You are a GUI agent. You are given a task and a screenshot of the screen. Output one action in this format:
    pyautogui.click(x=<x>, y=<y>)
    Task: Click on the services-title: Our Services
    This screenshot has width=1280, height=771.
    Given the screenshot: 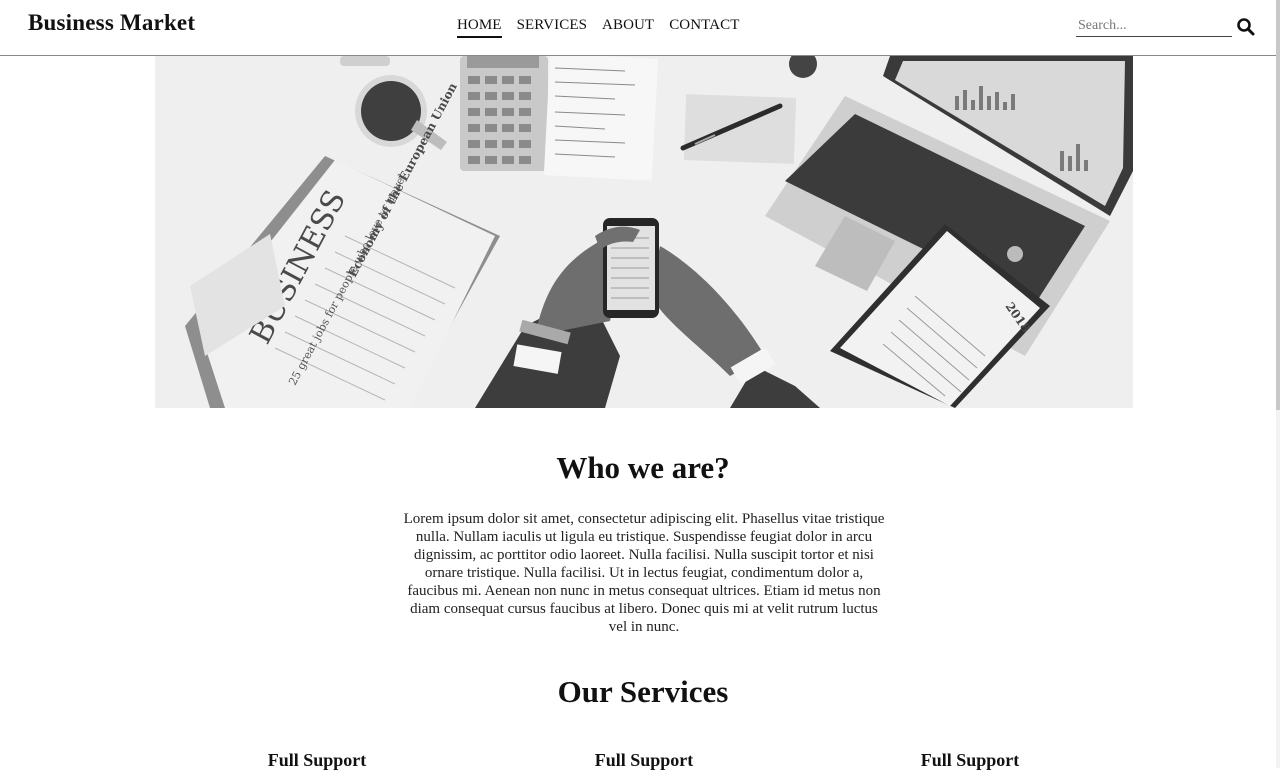 What is the action you would take?
    pyautogui.click(x=643, y=691)
    